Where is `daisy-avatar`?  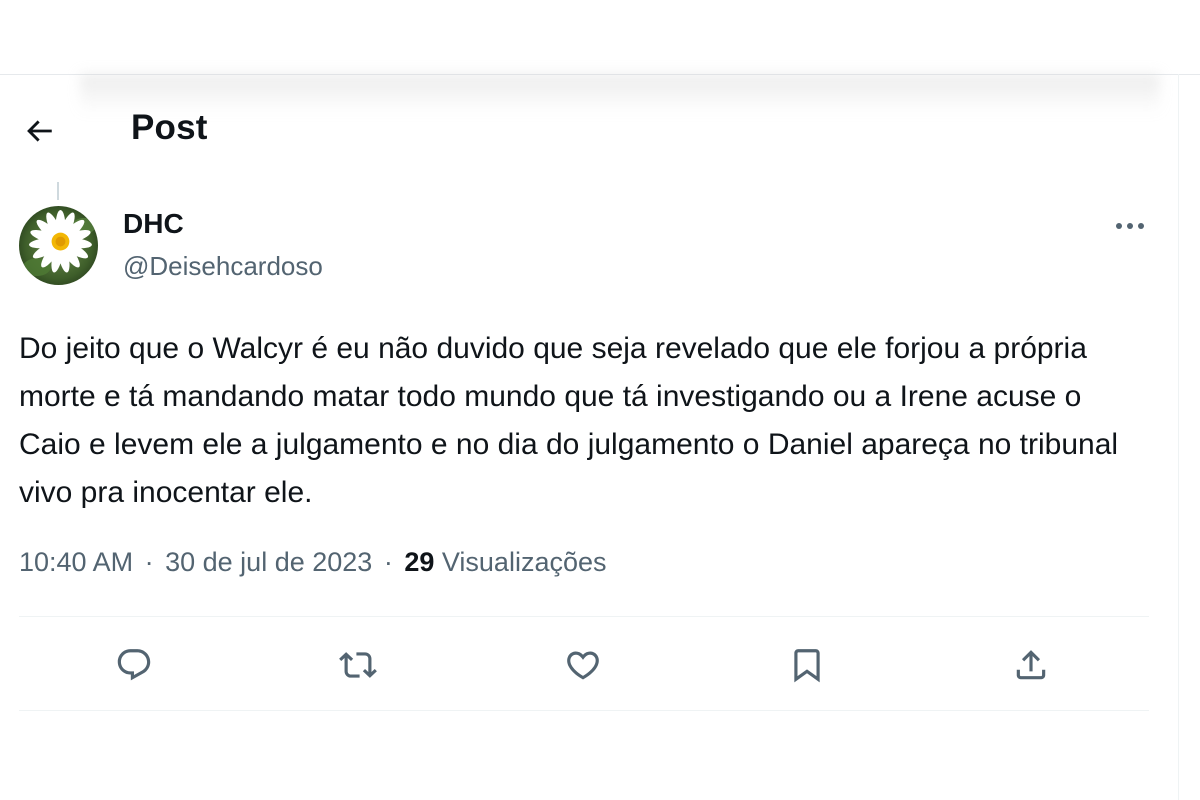 daisy-avatar is located at coordinates (58, 245).